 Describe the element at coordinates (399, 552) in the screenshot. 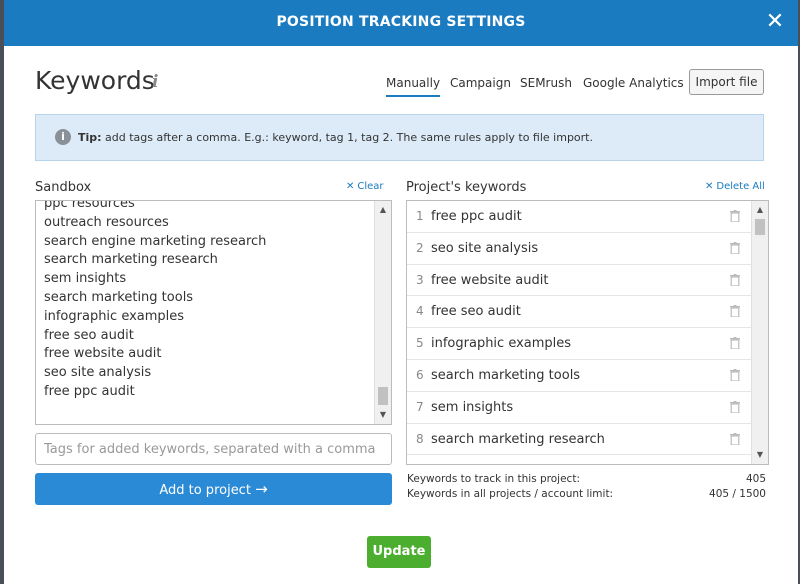

I see `update-button: Update` at that location.